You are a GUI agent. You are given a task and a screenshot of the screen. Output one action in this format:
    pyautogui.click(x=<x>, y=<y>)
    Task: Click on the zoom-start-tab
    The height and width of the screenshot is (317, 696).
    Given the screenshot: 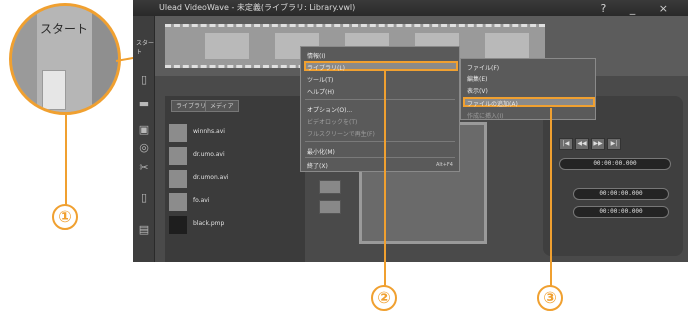 What is the action you would take?
    pyautogui.click(x=54, y=90)
    